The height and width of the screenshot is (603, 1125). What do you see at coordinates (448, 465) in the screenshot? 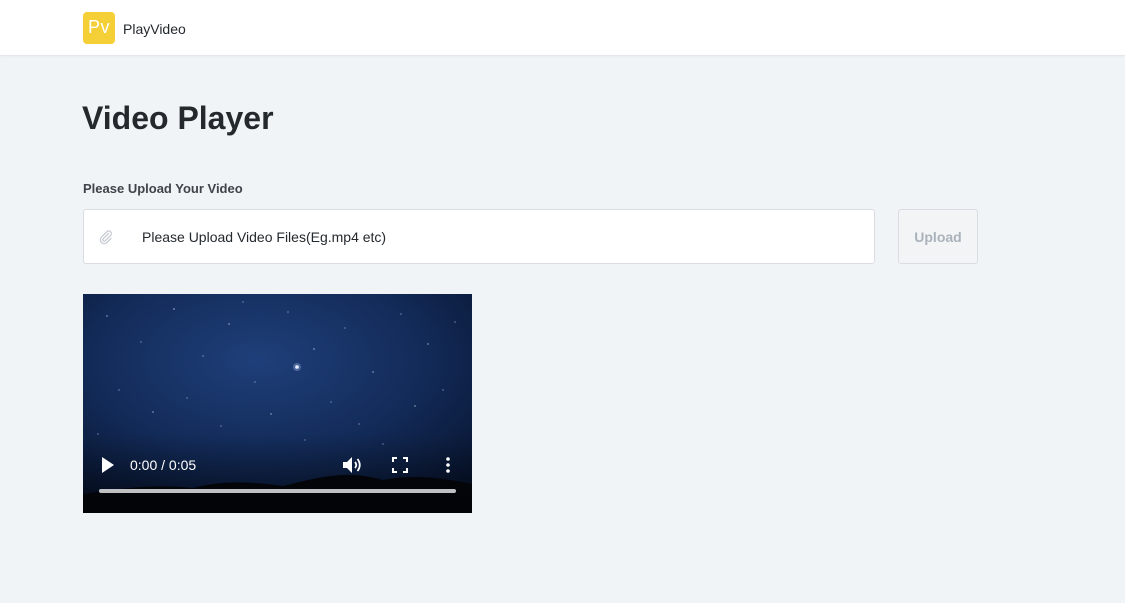
I see `more-vertical-icon` at bounding box center [448, 465].